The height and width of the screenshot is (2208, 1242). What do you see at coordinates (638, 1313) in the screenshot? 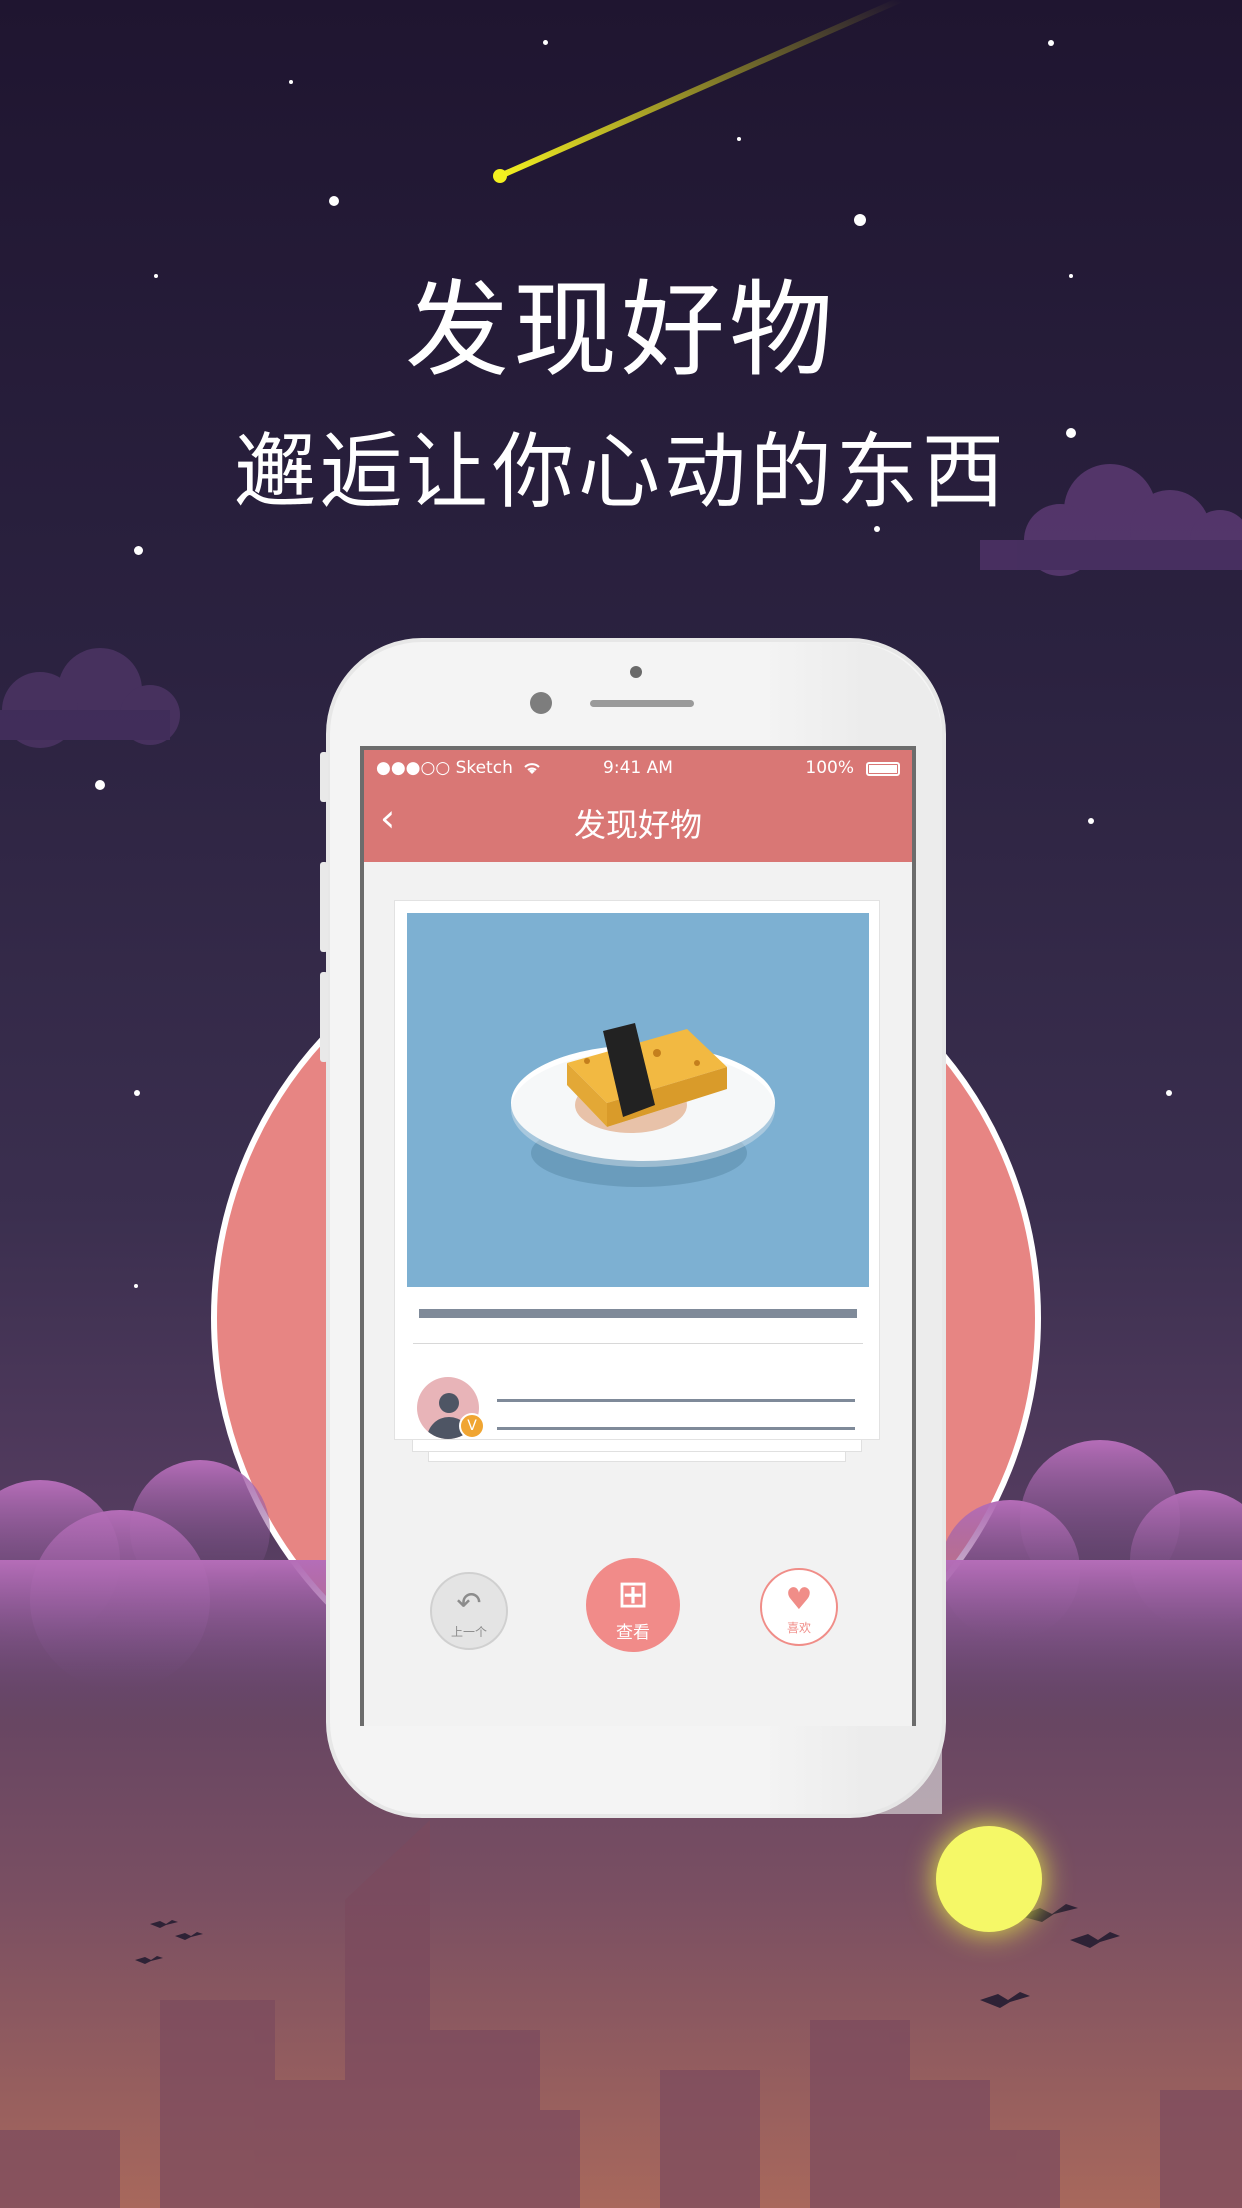
I see `title-placeholder-bar` at bounding box center [638, 1313].